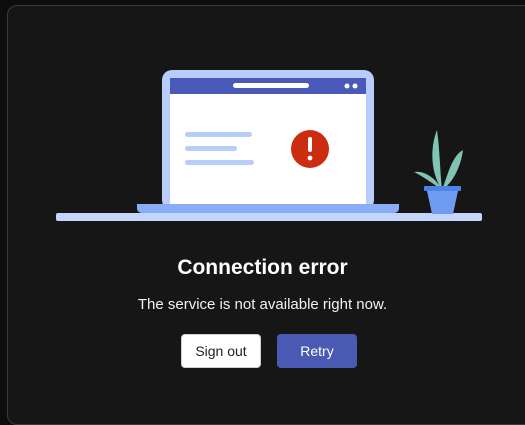  Describe the element at coordinates (310, 149) in the screenshot. I see `error-icon` at that location.